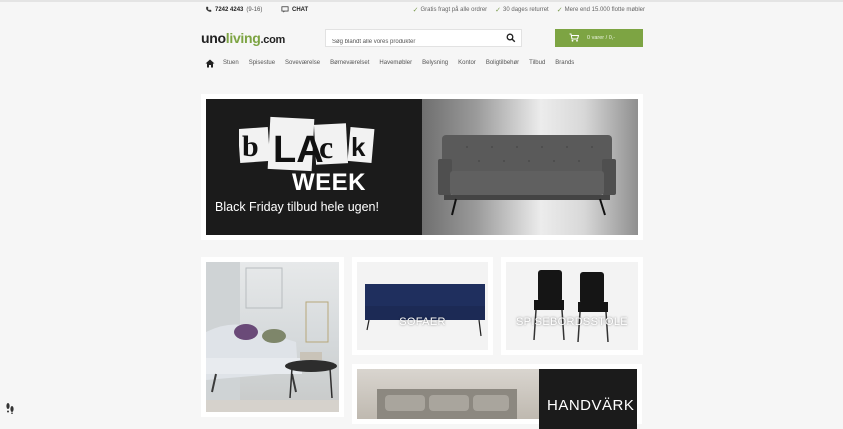  I want to click on sofas-label: SOFAER, so click(422, 322).